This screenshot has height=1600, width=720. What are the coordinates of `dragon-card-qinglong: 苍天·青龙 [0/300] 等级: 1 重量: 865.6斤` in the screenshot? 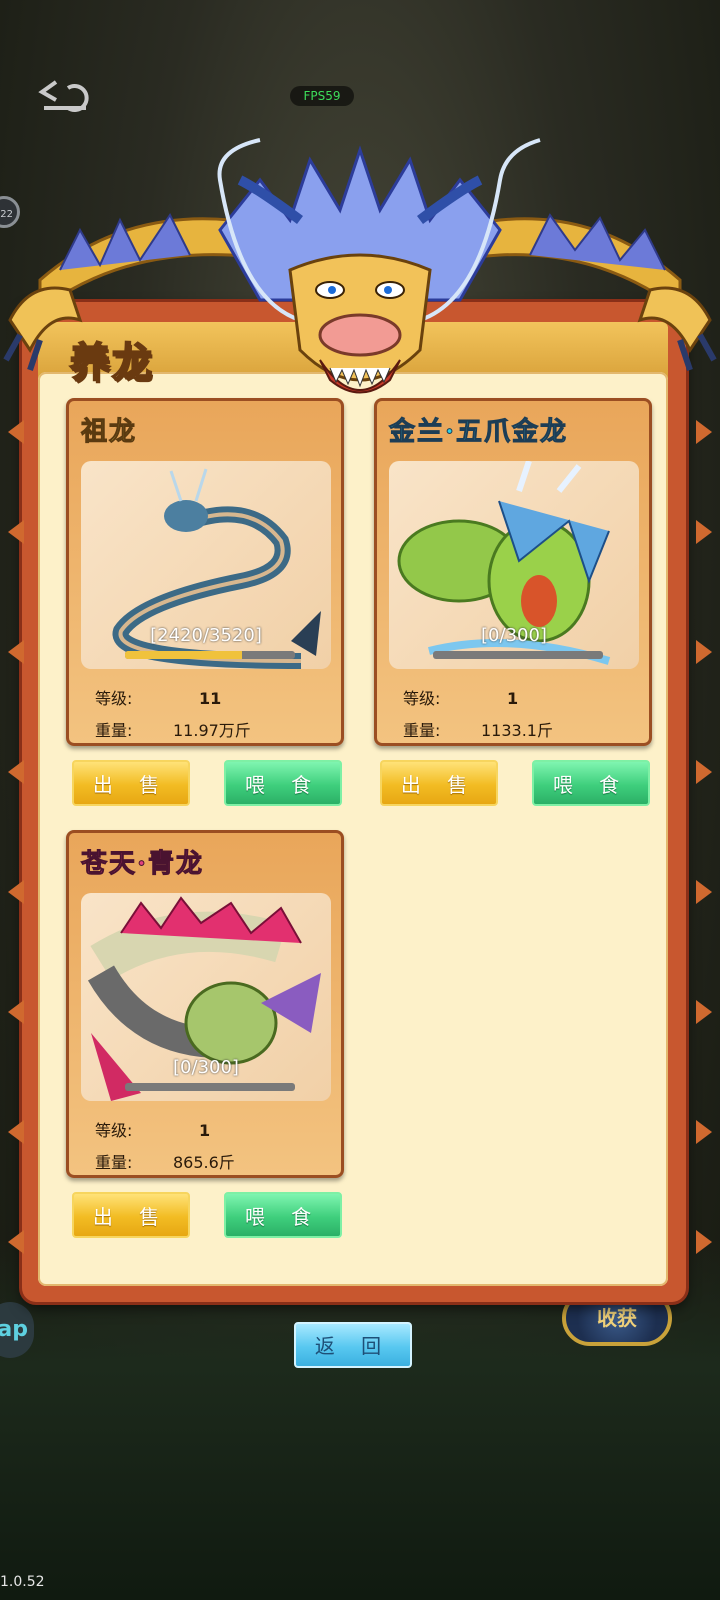 It's located at (205, 1004).